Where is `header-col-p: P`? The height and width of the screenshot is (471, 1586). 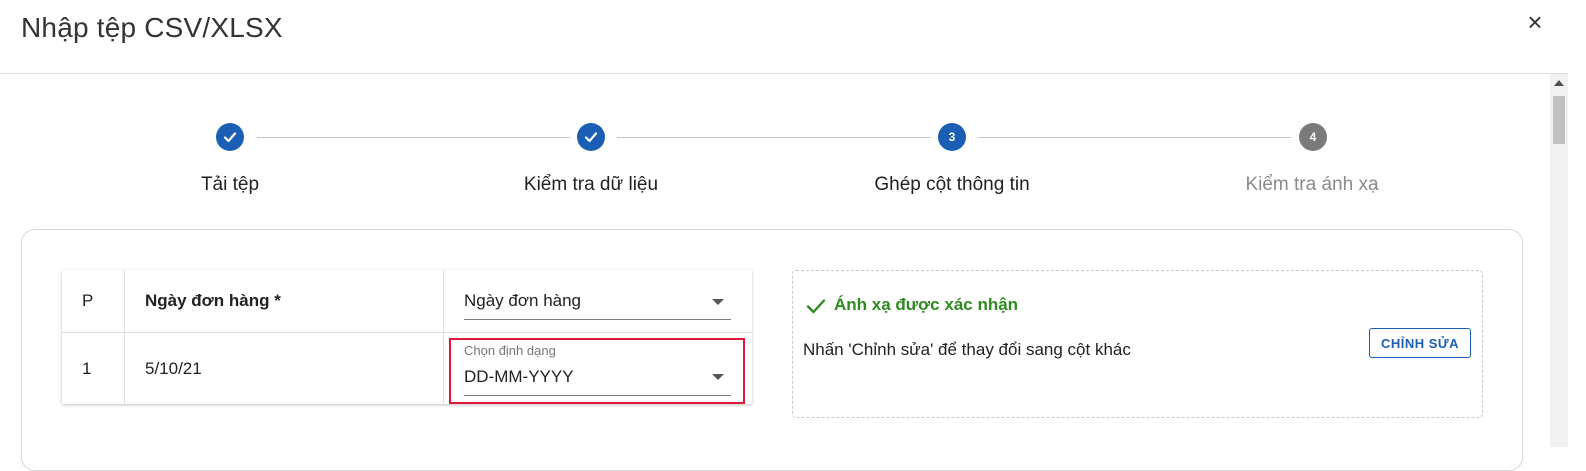 header-col-p: P is located at coordinates (88, 300).